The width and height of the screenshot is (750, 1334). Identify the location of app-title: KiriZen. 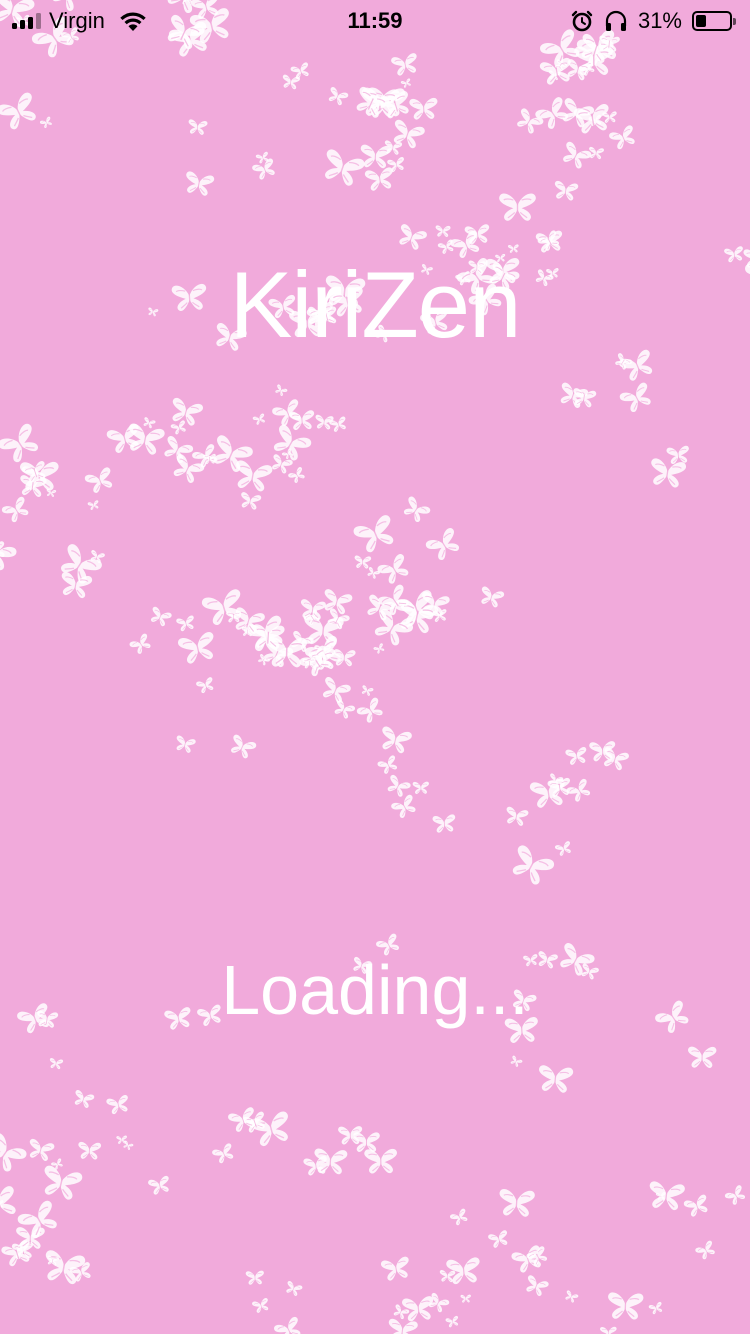
(375, 304).